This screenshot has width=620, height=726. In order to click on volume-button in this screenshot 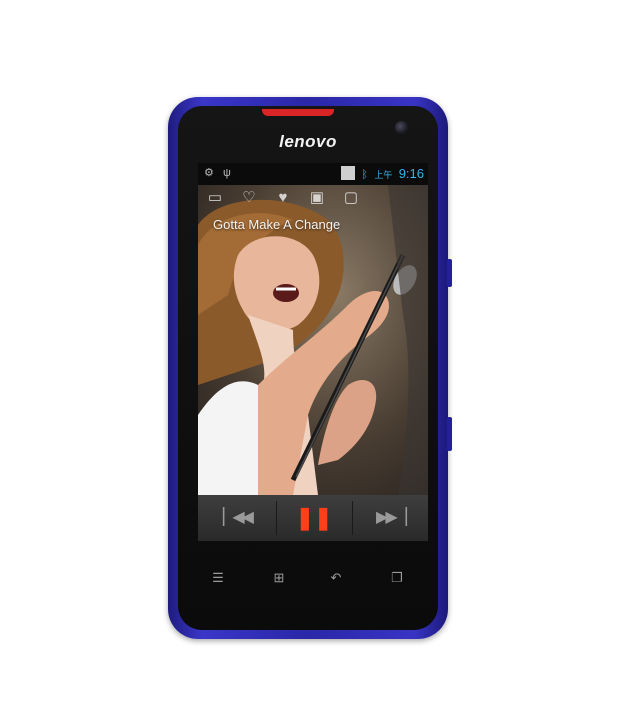, I will do `click(449, 273)`.